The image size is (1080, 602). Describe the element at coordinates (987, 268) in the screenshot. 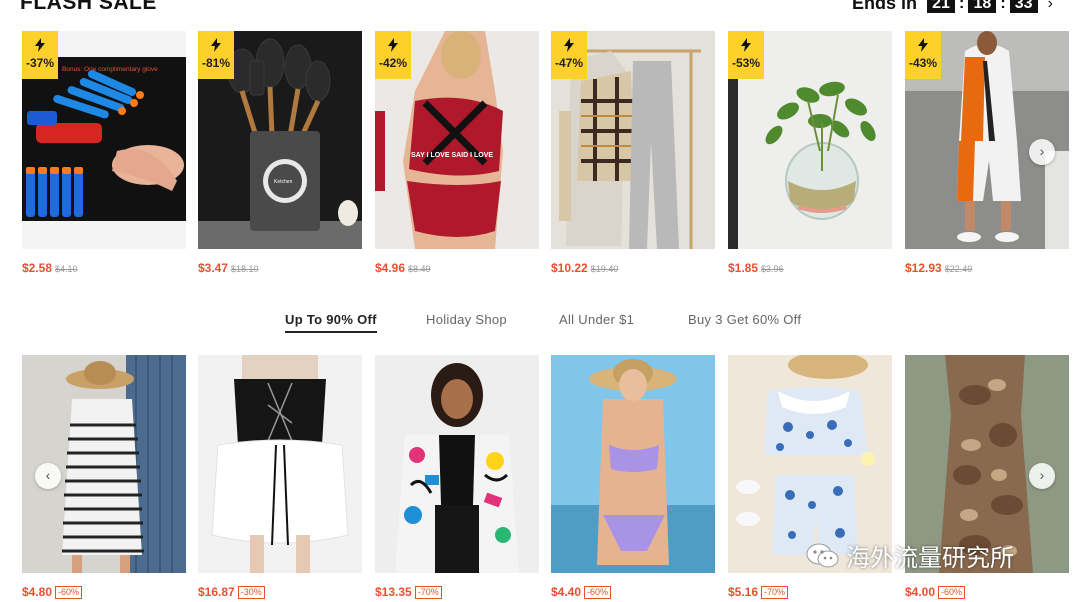

I see `price-row: $12.93 $22.49` at that location.